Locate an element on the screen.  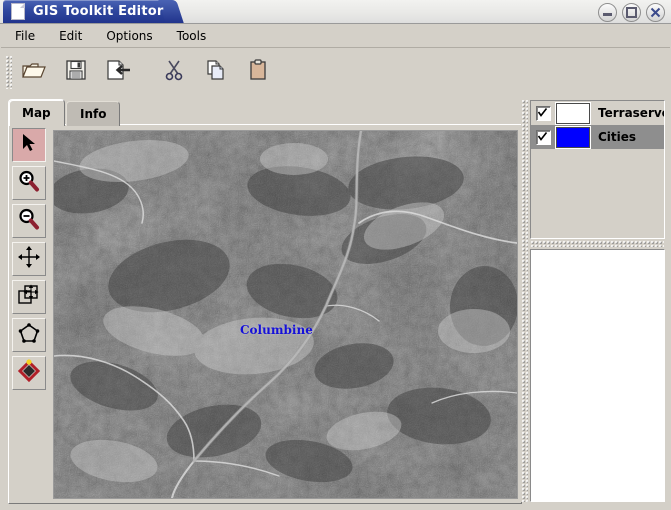
maximize-button is located at coordinates (631, 12).